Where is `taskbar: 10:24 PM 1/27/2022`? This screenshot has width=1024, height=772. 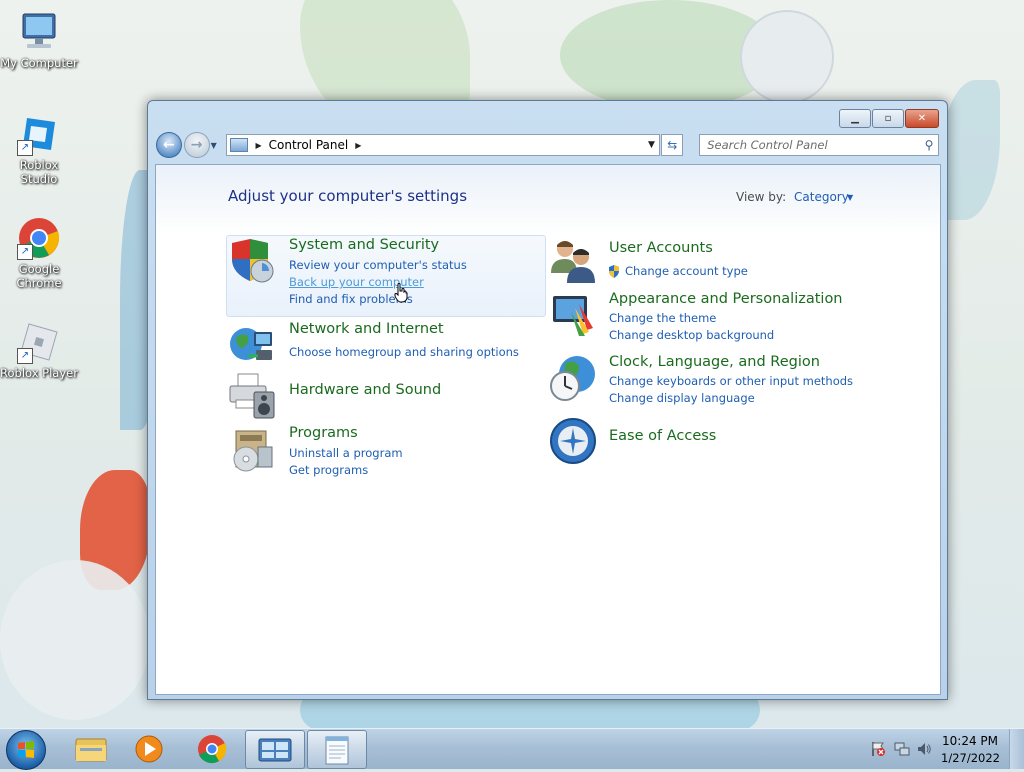
taskbar: 10:24 PM 1/27/2022 is located at coordinates (512, 749).